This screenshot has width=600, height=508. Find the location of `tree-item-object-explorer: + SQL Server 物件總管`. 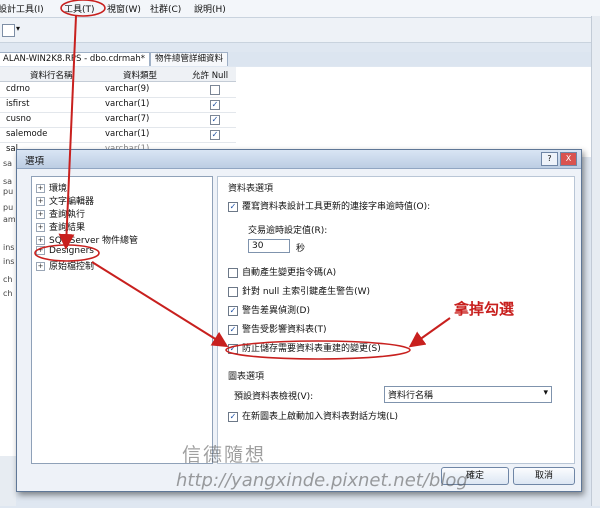

tree-item-object-explorer: + SQL Server 物件總管 is located at coordinates (87, 239).